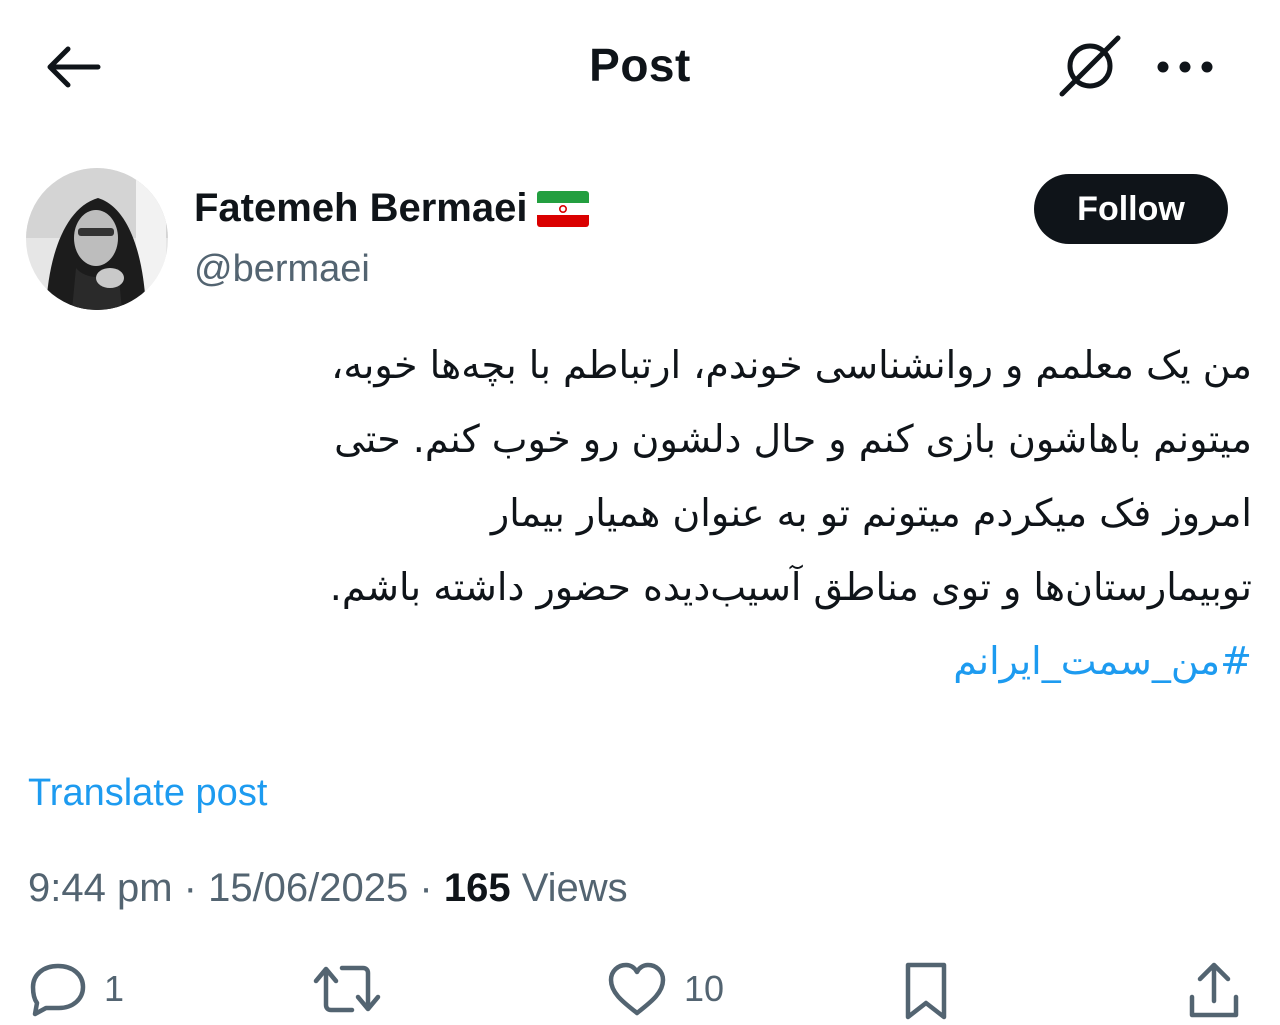  What do you see at coordinates (361, 208) in the screenshot?
I see `author-display-name: Fatemeh Bermaei` at bounding box center [361, 208].